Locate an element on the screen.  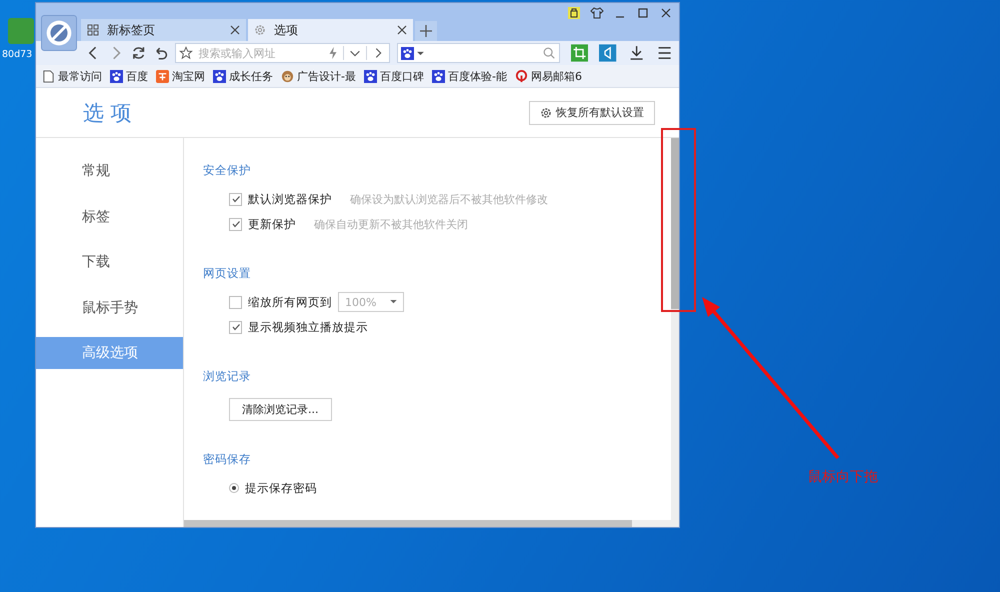
shop-icon is located at coordinates (162, 76).